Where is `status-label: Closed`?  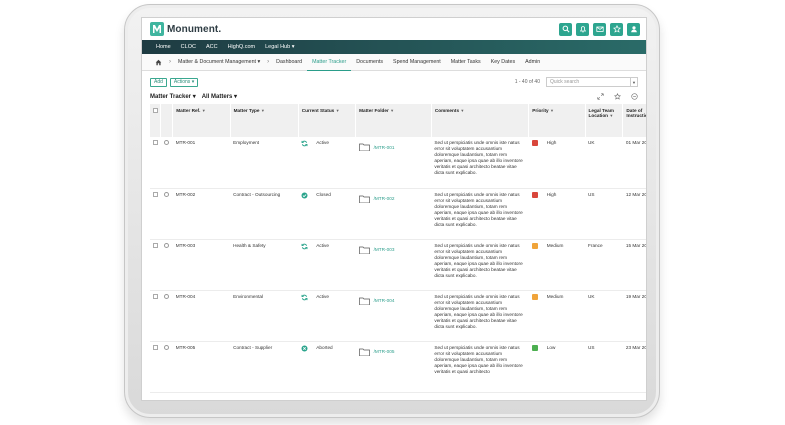
status-label: Closed is located at coordinates (323, 194).